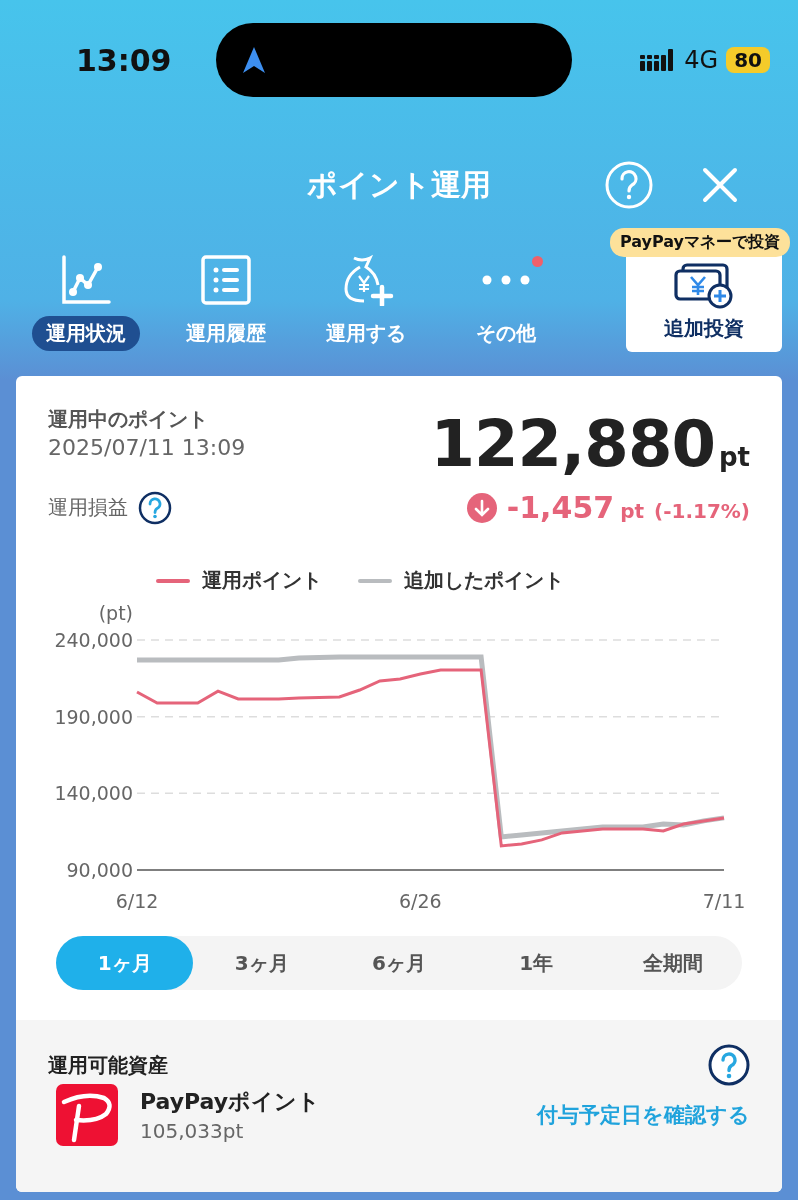  What do you see at coordinates (226, 280) in the screenshot?
I see `list-icon` at bounding box center [226, 280].